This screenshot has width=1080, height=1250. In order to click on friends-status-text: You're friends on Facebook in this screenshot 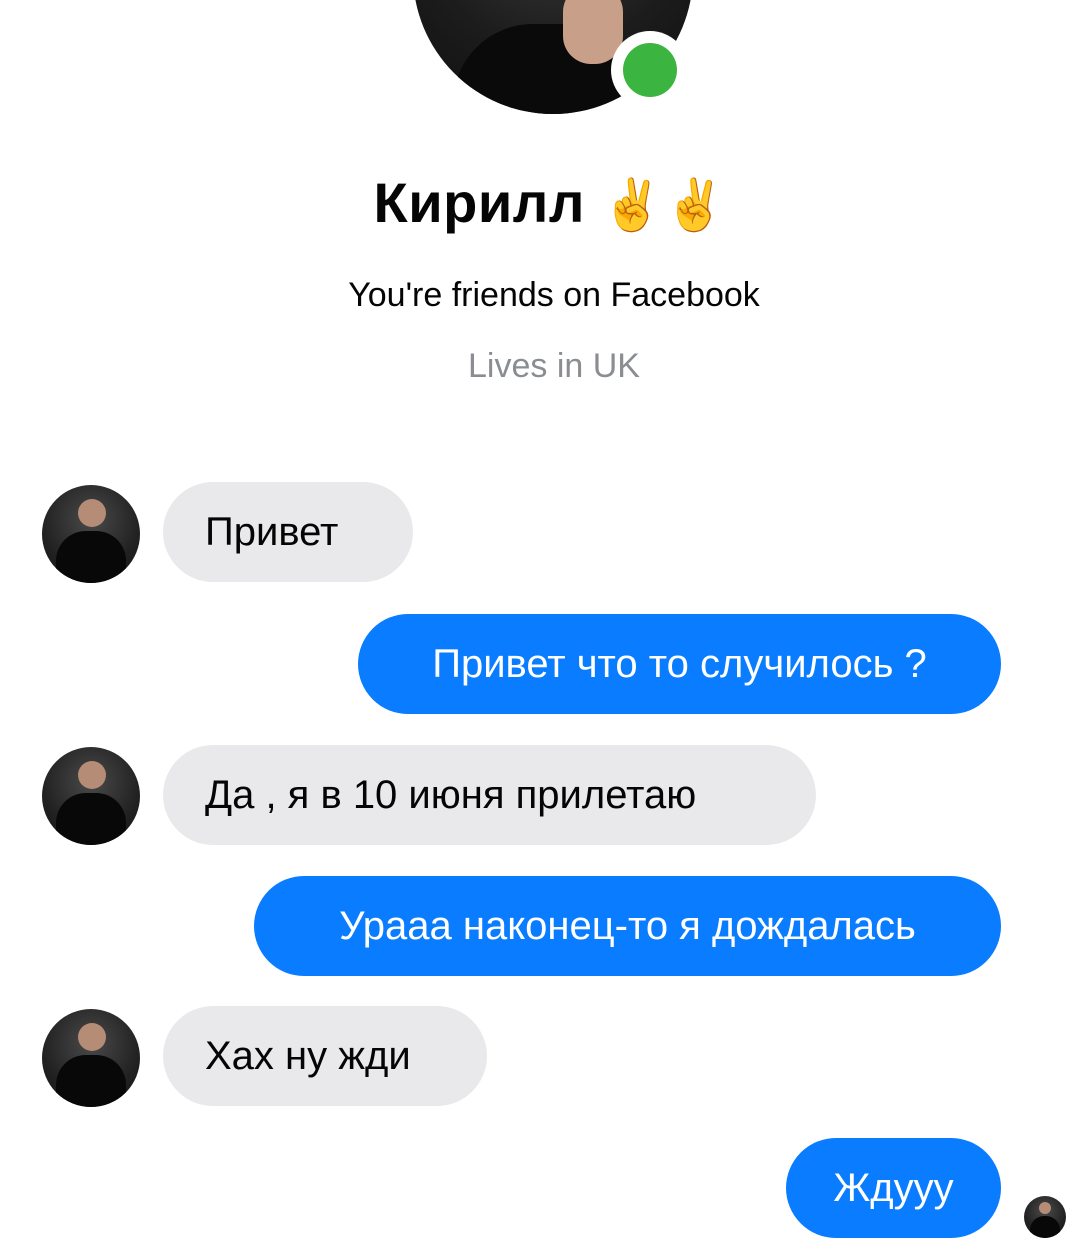, I will do `click(554, 295)`.